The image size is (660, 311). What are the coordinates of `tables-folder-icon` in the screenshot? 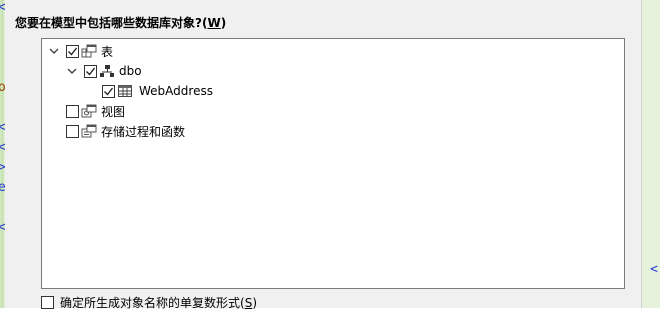 It's located at (89, 51).